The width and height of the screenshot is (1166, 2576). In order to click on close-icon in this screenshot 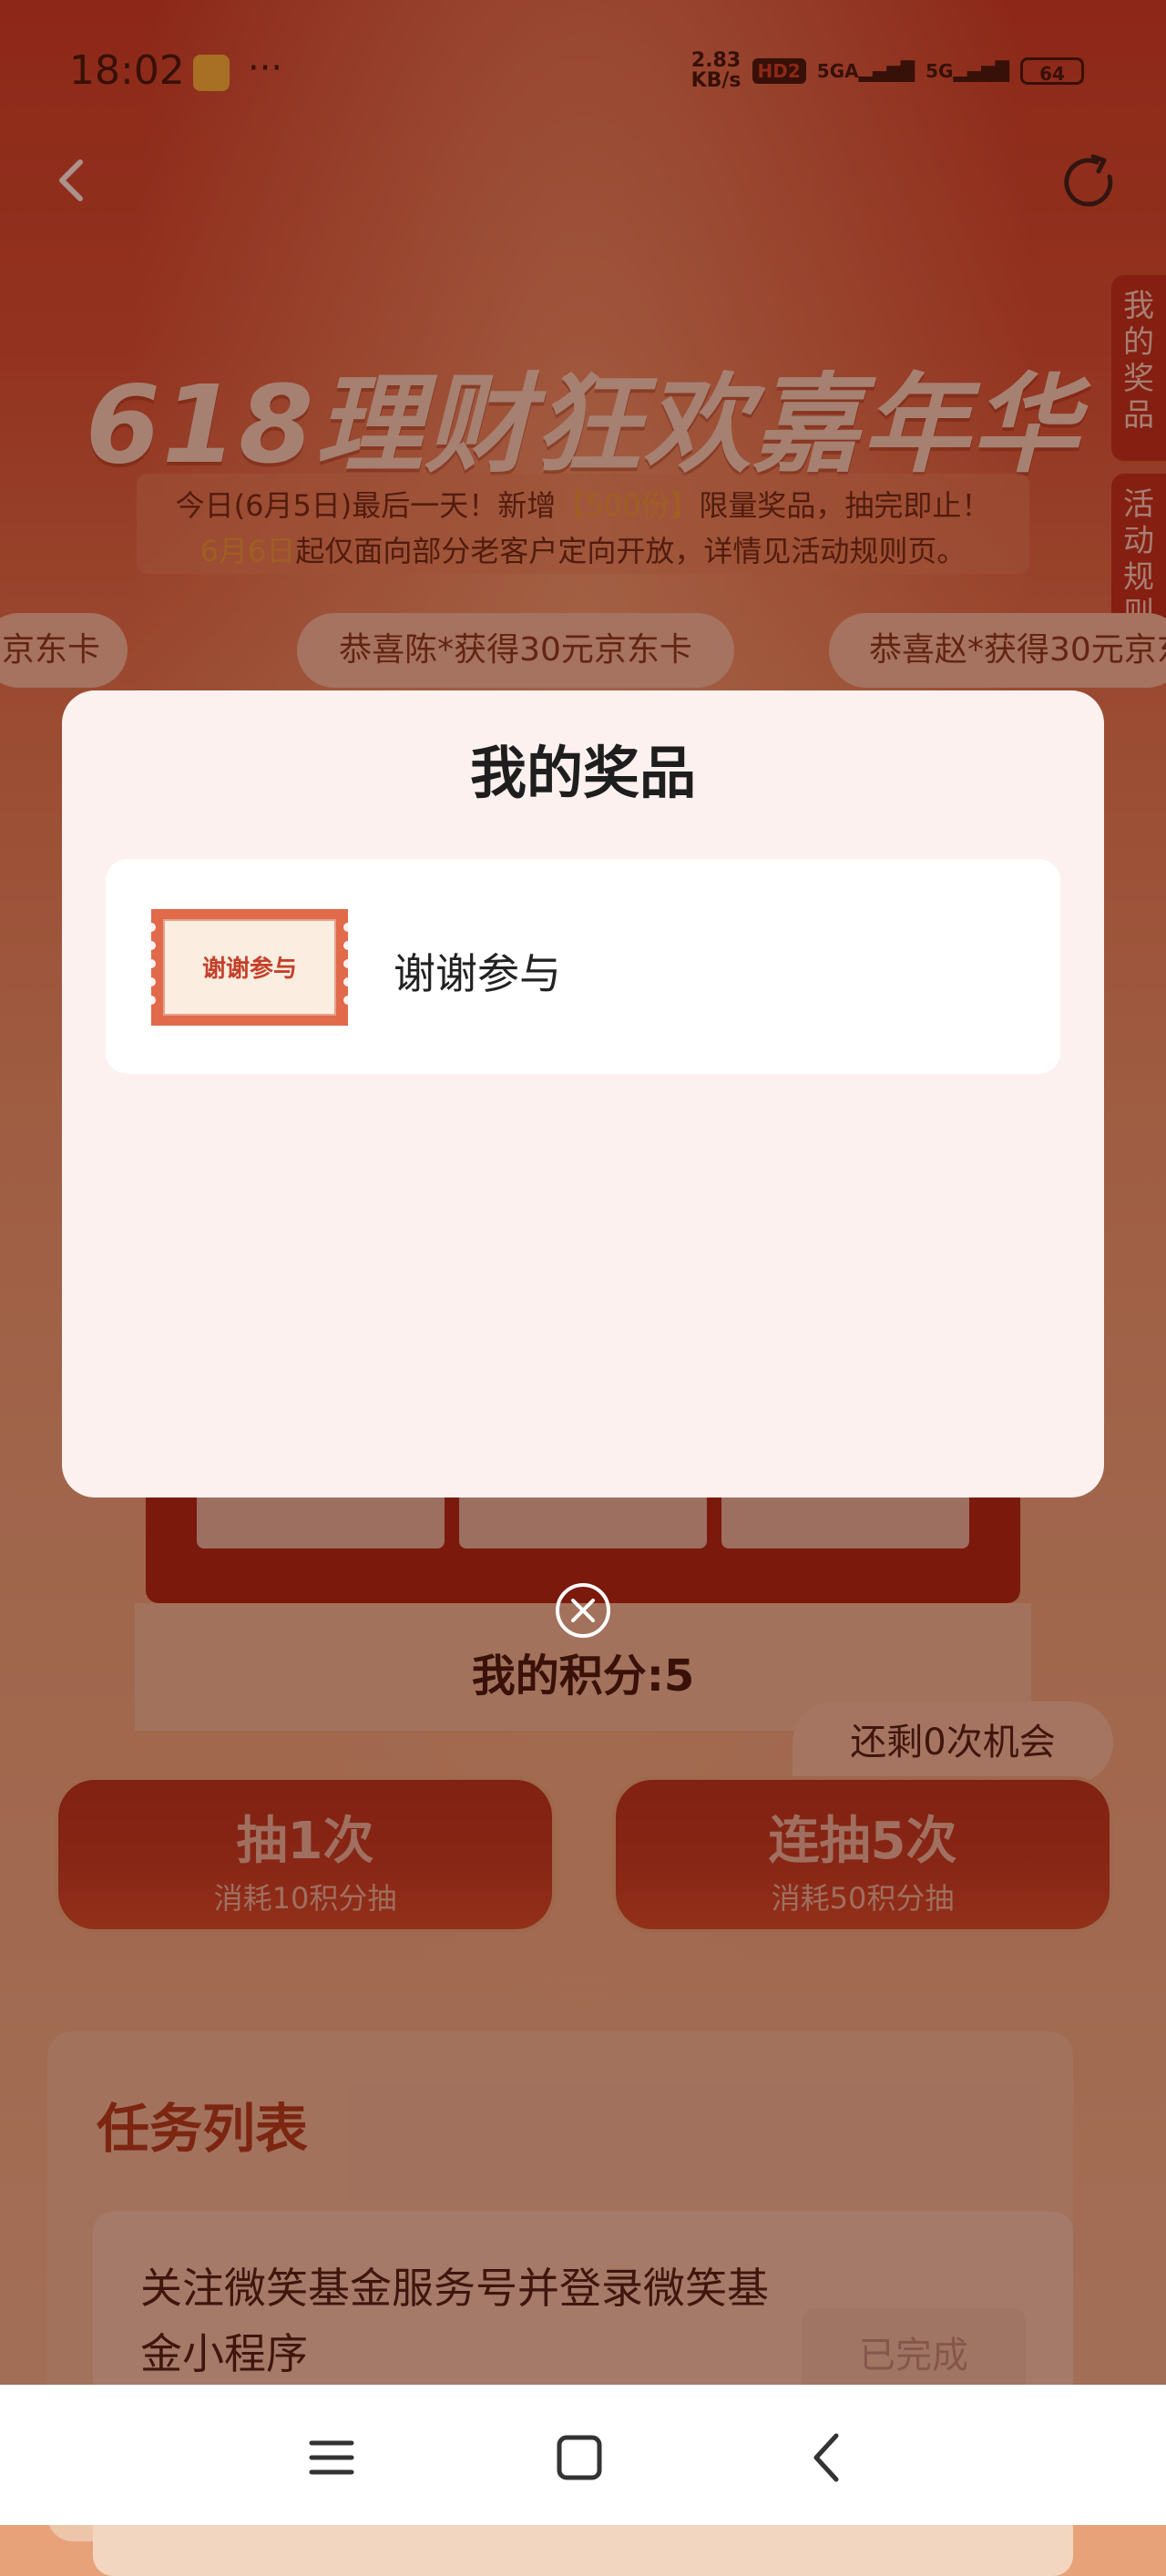, I will do `click(583, 1610)`.